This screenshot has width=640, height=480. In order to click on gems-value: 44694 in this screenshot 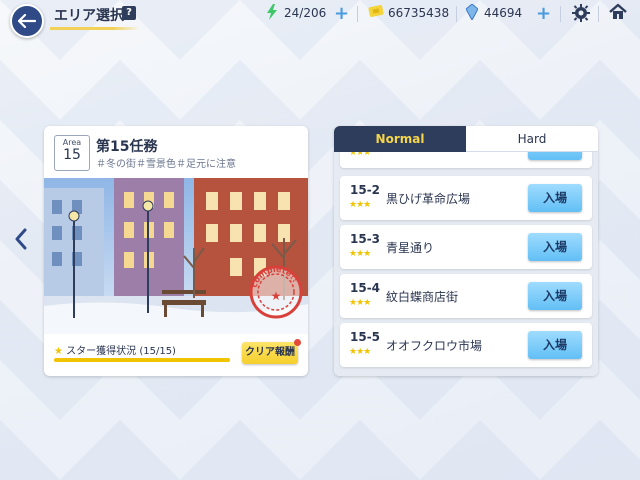, I will do `click(503, 13)`.